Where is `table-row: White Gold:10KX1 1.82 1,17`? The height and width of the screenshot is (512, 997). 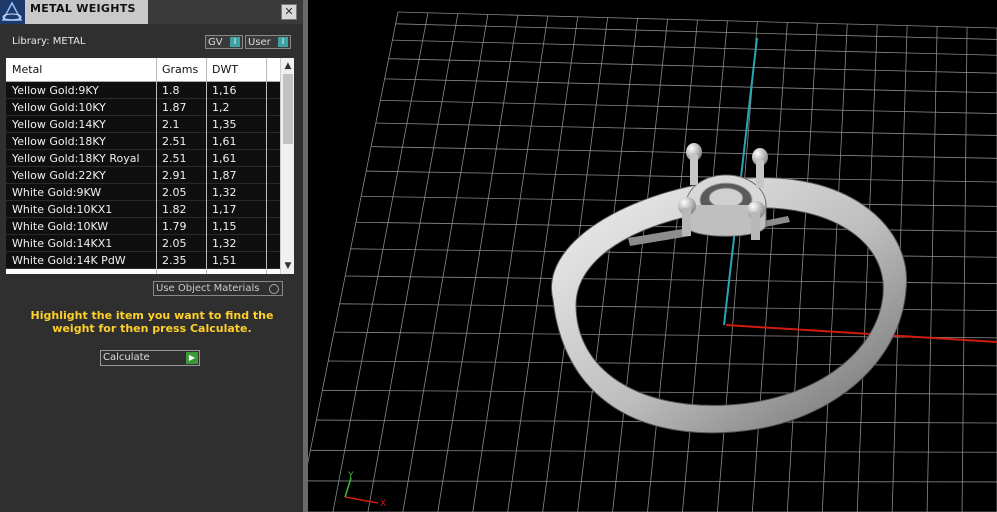 table-row: White Gold:10KX1 1.82 1,17 is located at coordinates (143, 209).